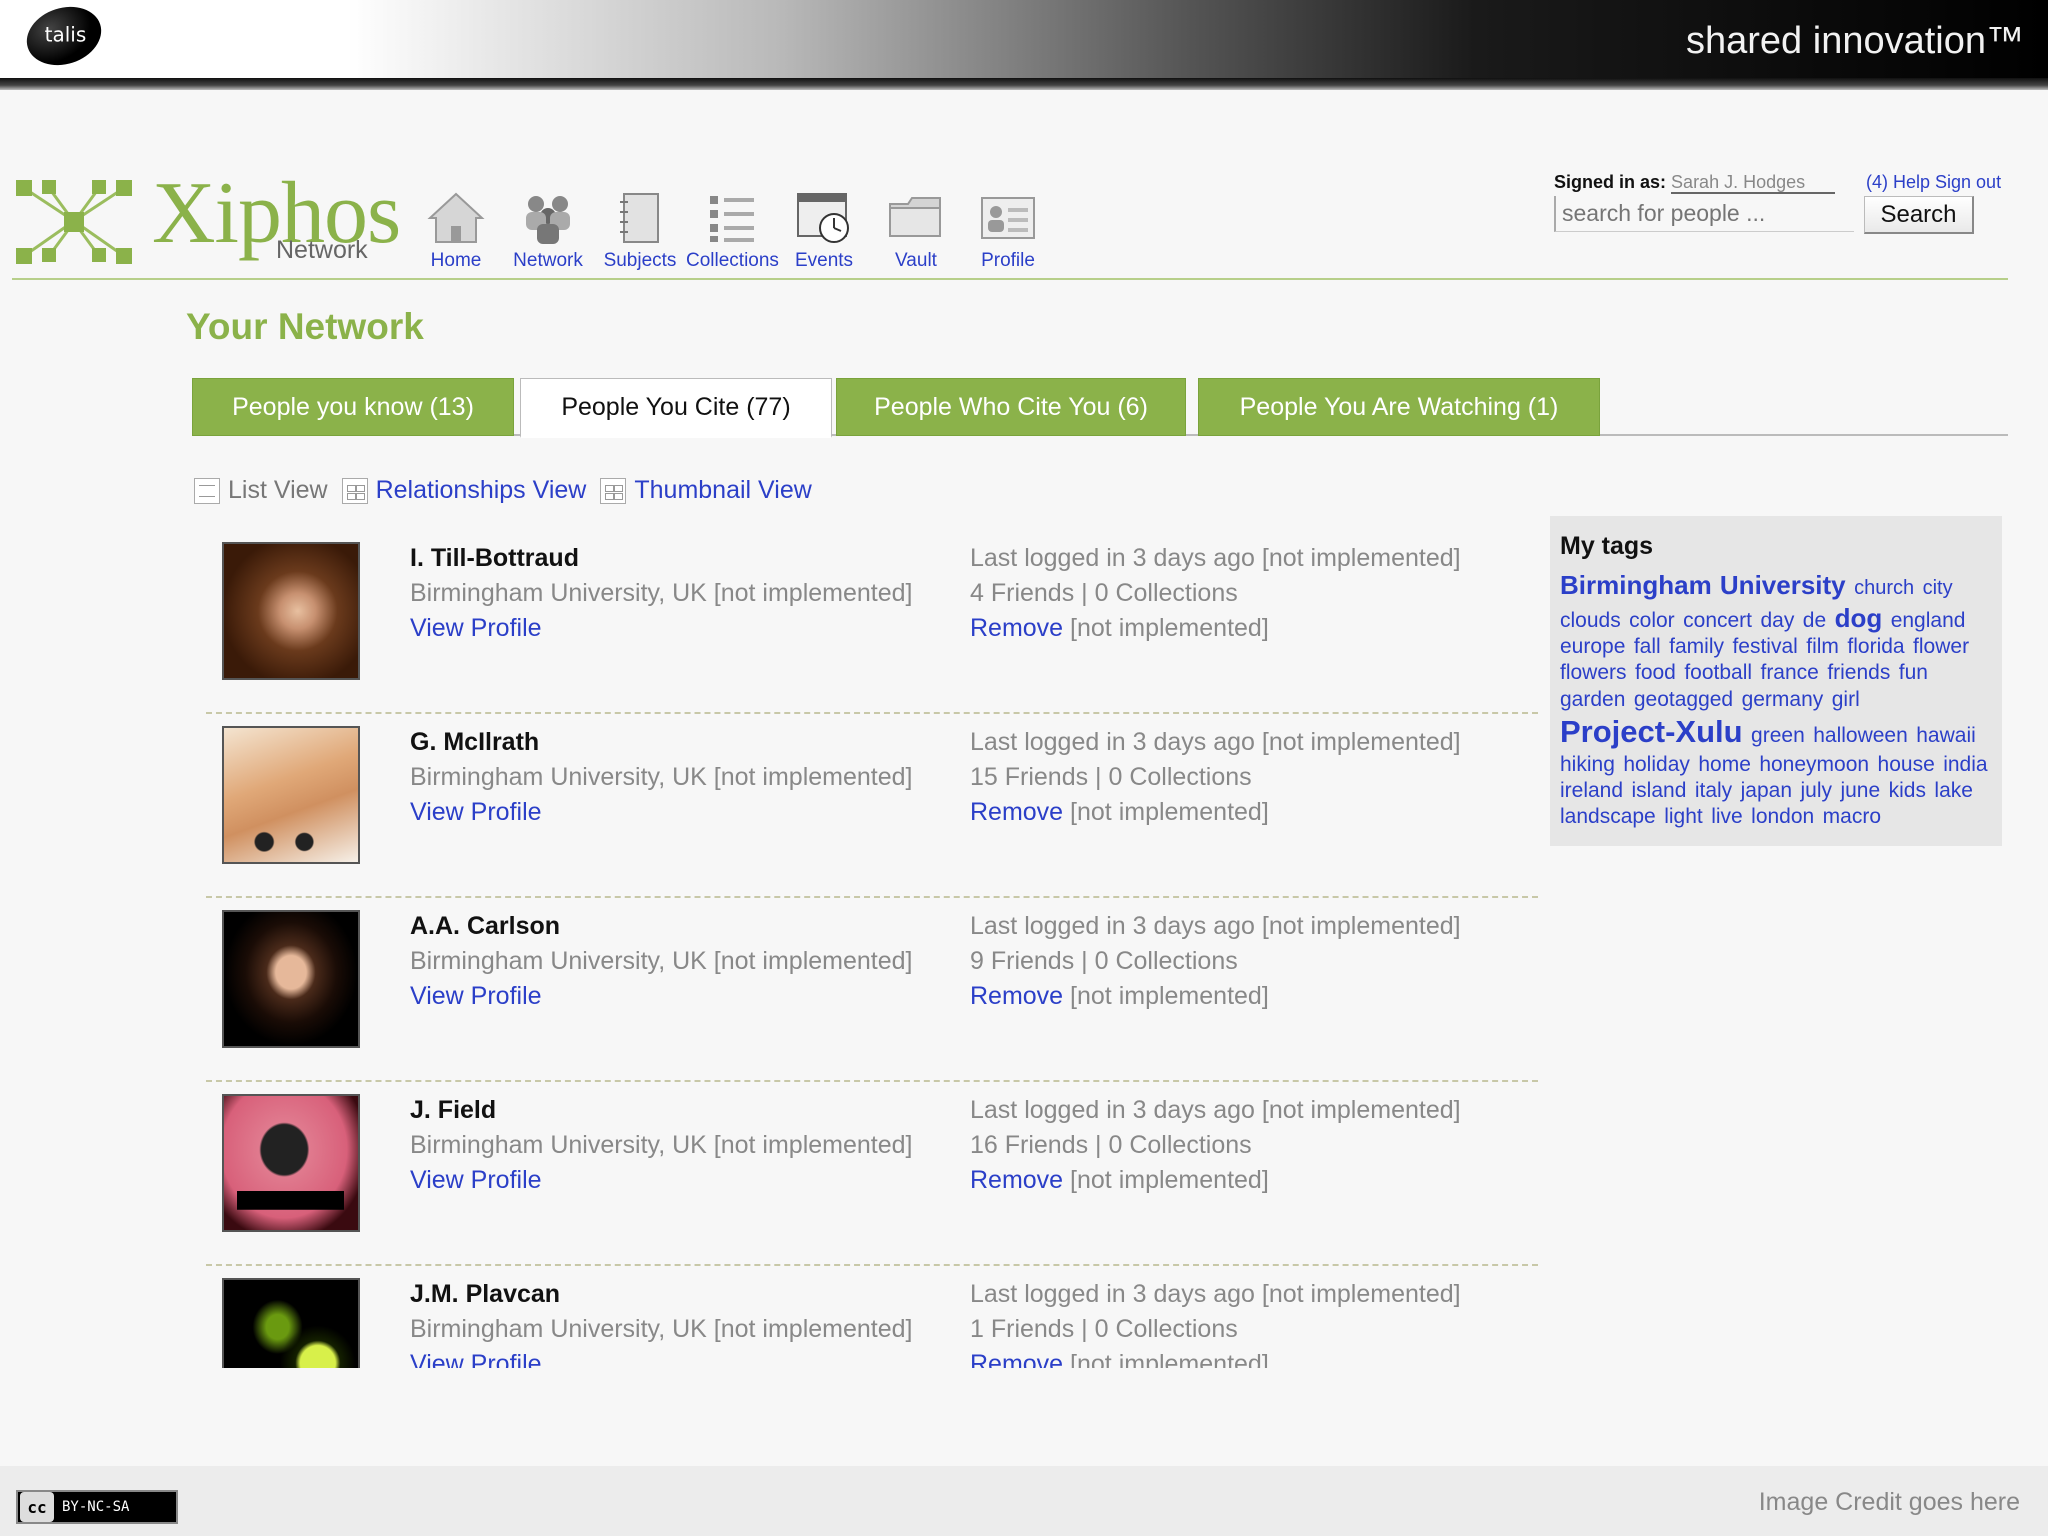 This screenshot has height=1536, width=2048. Describe the element at coordinates (1965, 764) in the screenshot. I see `tag-link: india` at that location.